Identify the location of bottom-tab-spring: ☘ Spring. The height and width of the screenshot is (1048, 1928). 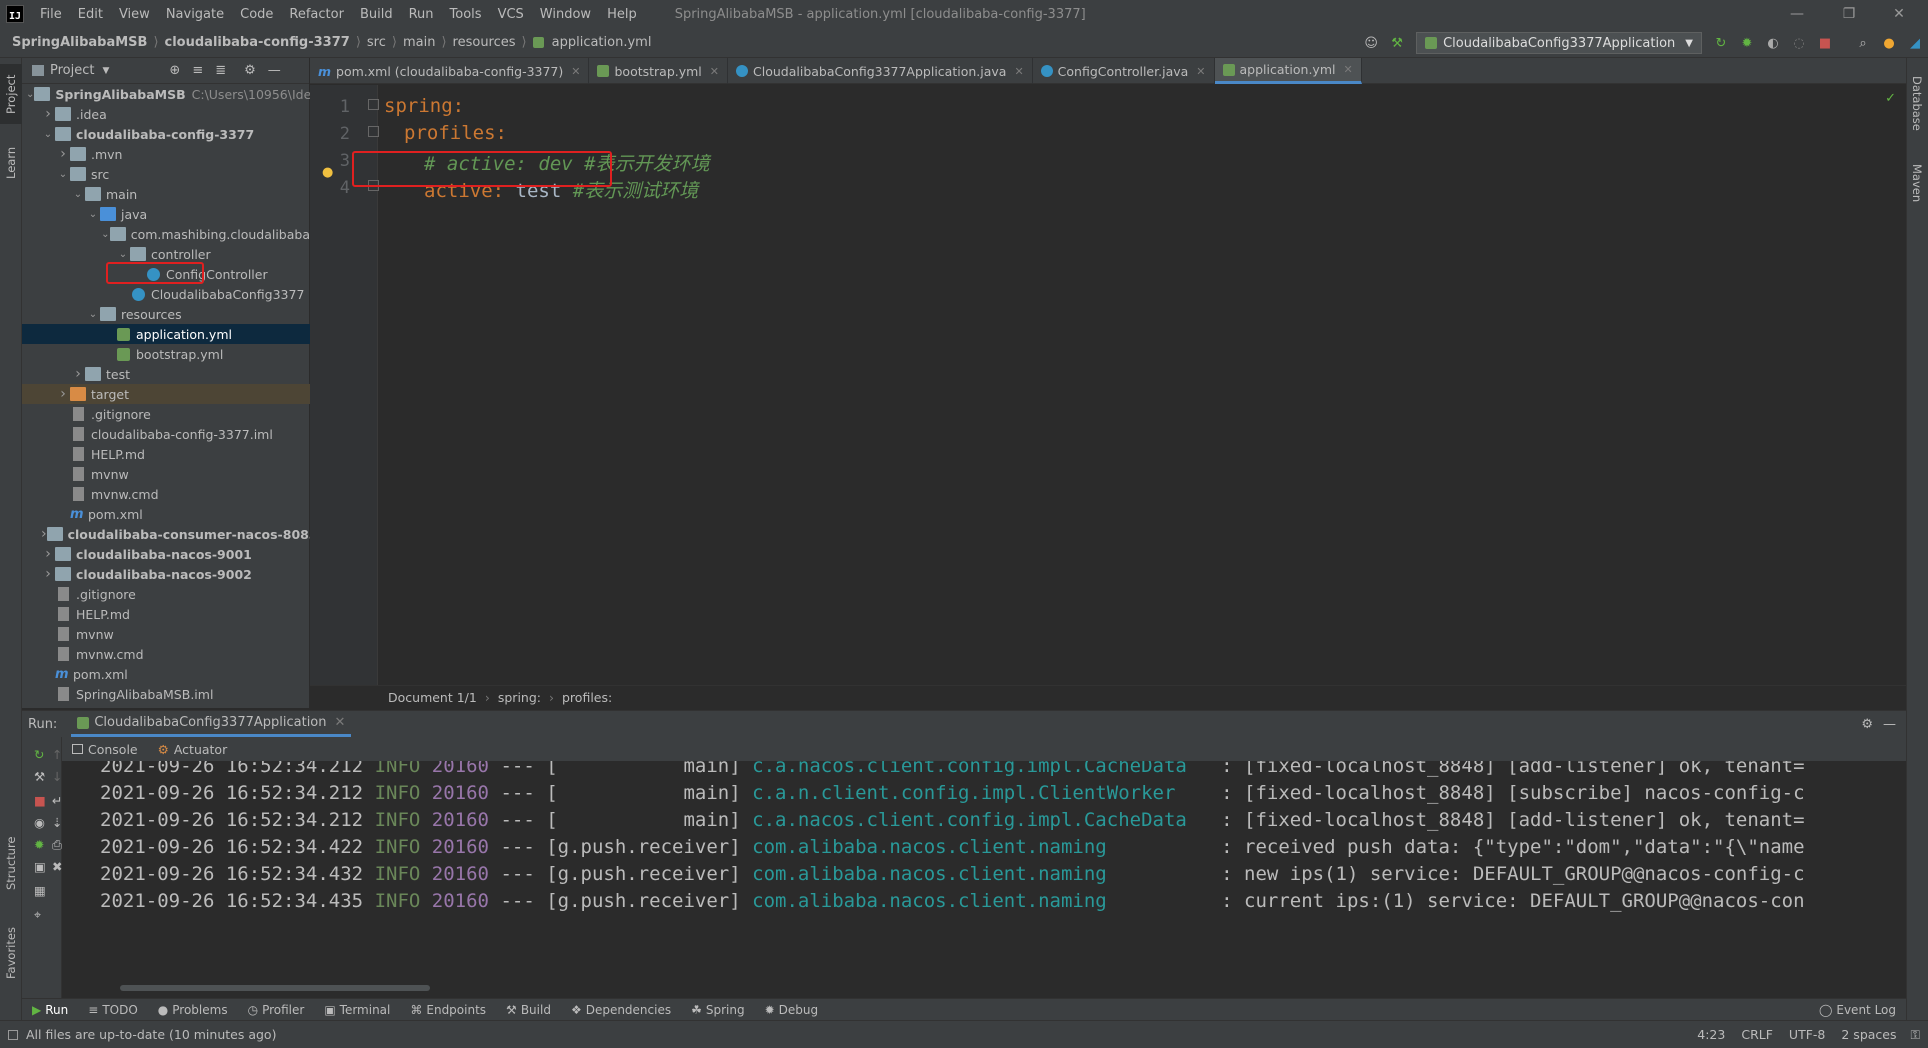
(718, 1010).